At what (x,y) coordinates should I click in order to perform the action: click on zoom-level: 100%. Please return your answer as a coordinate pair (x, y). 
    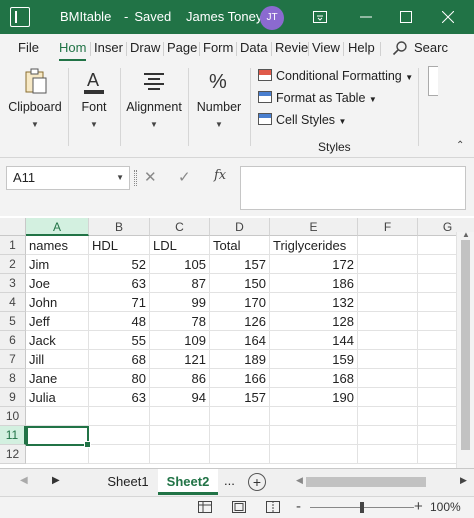
    Looking at the image, I should click on (445, 507).